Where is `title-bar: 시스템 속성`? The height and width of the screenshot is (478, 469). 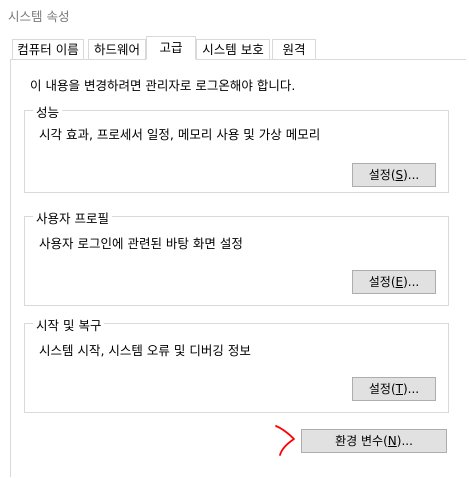 title-bar: 시스템 속성 is located at coordinates (234, 16).